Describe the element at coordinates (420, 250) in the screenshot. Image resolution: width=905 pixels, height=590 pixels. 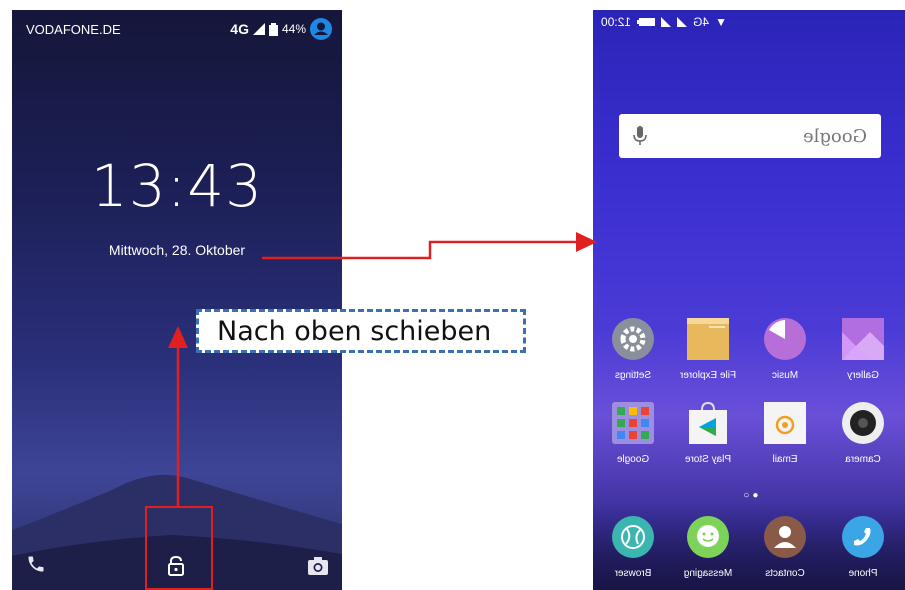
I see `connector-arrow-line` at that location.